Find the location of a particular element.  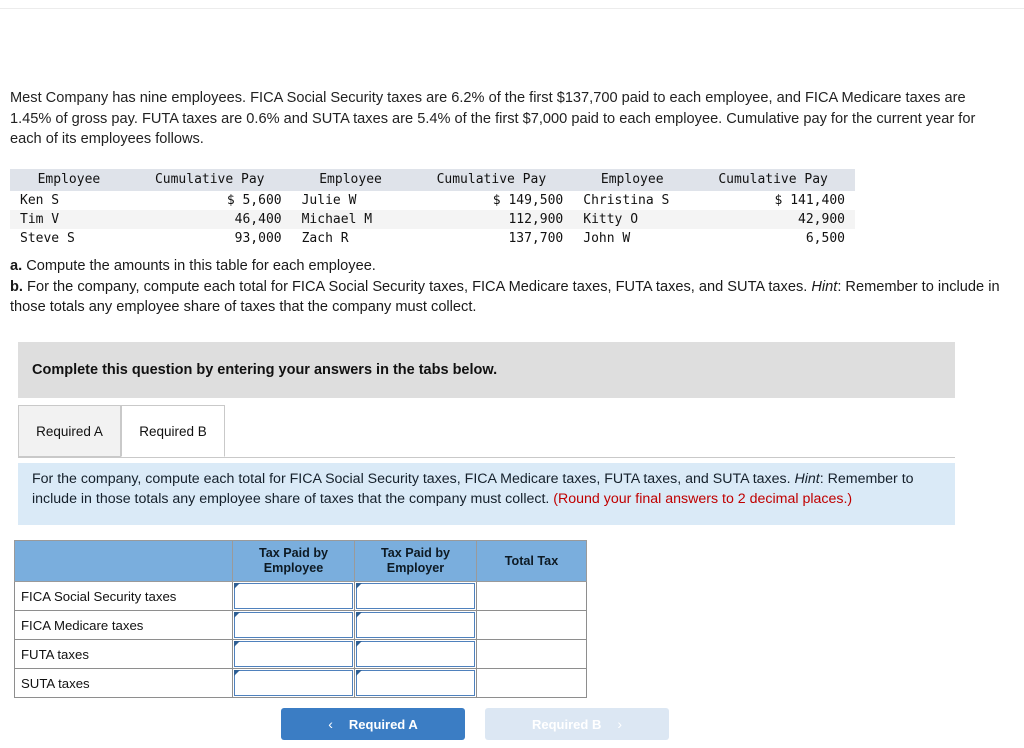

input-employee-futa is located at coordinates (293, 654).